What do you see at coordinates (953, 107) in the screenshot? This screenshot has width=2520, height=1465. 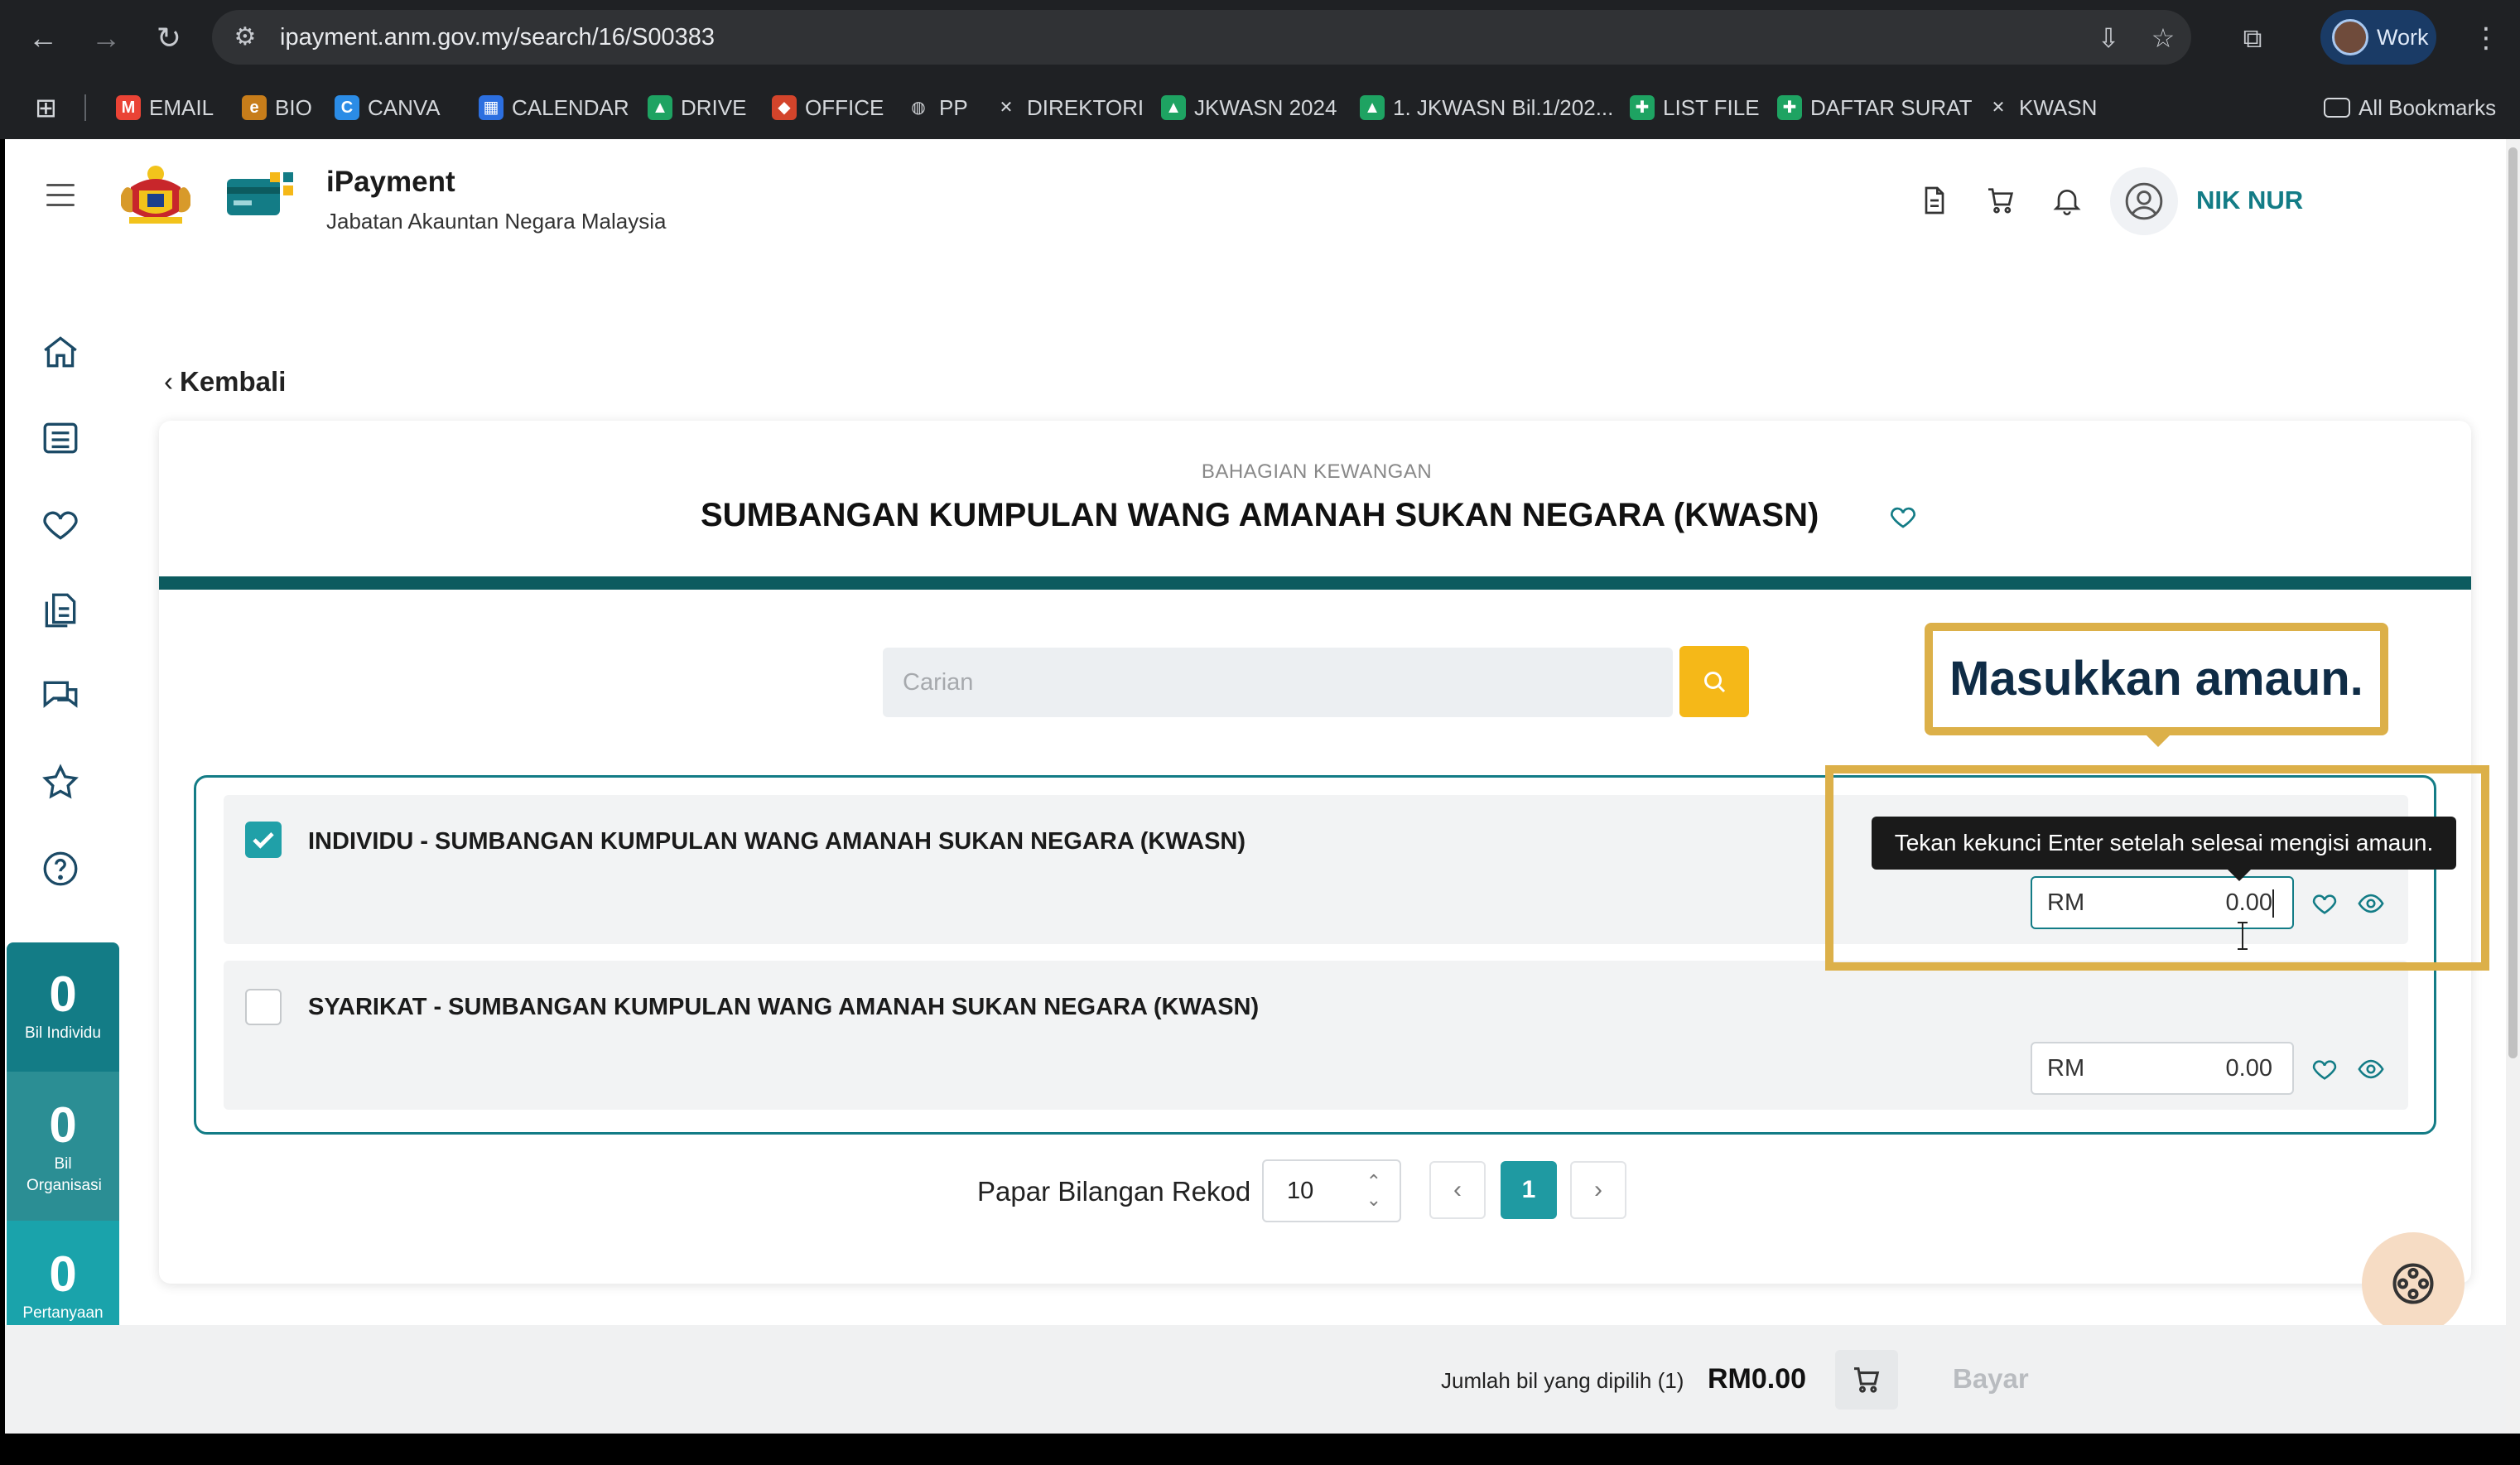 I see `bookmark-label: PP` at bounding box center [953, 107].